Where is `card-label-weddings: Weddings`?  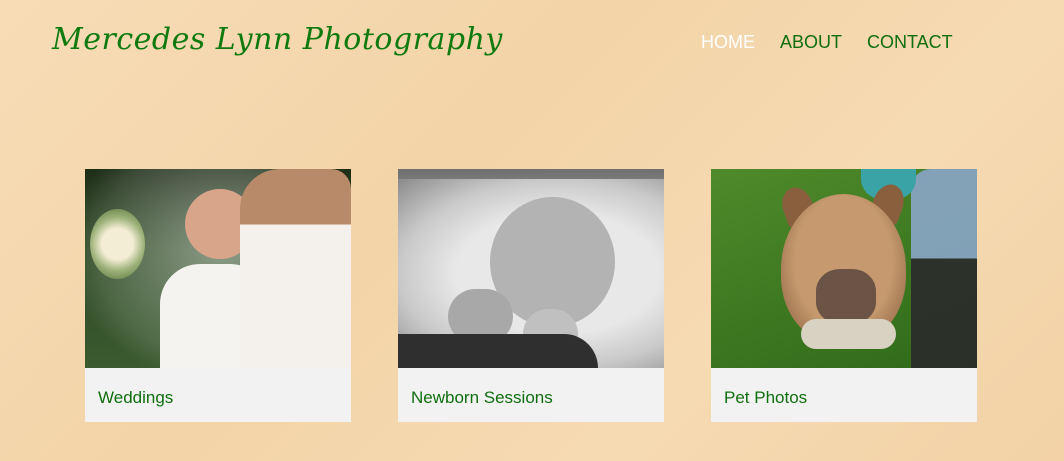
card-label-weddings: Weddings is located at coordinates (135, 398).